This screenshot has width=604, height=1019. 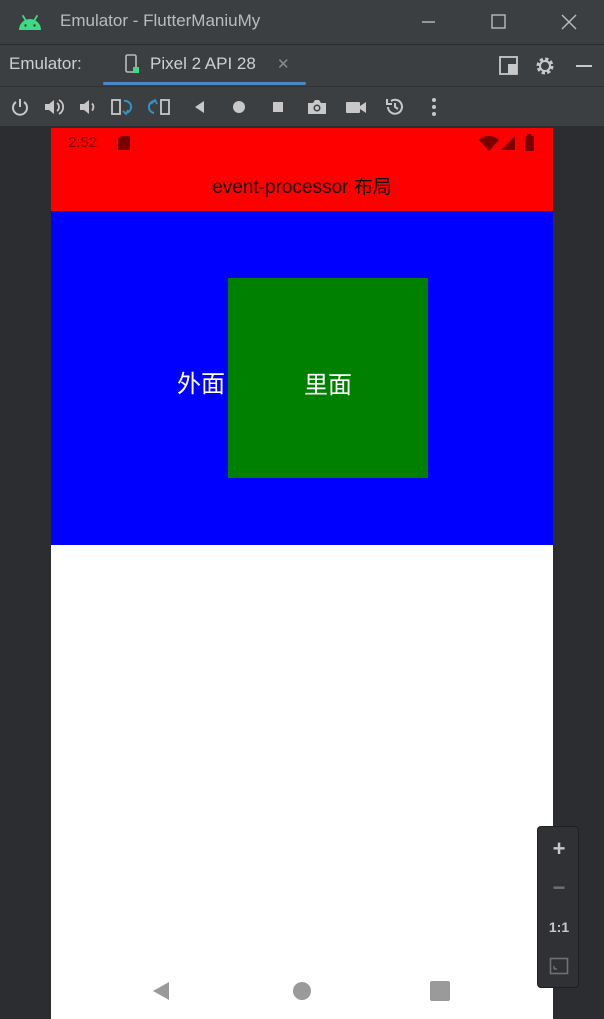 I want to click on screenshot-button, so click(x=317, y=107).